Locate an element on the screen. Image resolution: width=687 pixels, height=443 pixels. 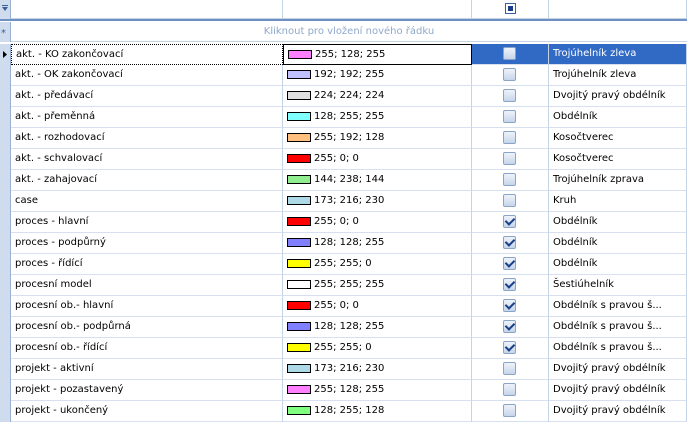
cell-color: 128; 128; 255 is located at coordinates (377, 327).